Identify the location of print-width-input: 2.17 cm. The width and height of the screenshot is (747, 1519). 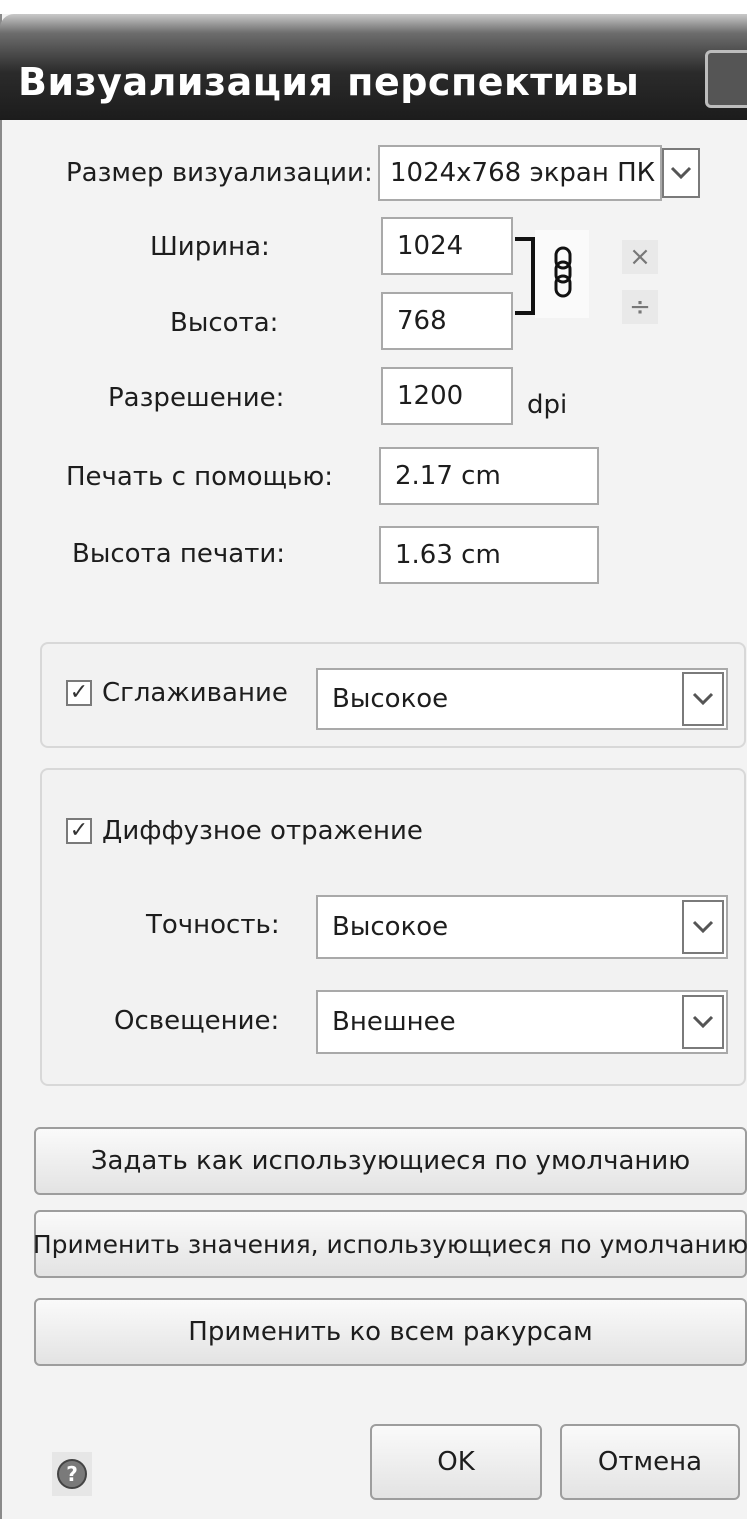
(489, 476).